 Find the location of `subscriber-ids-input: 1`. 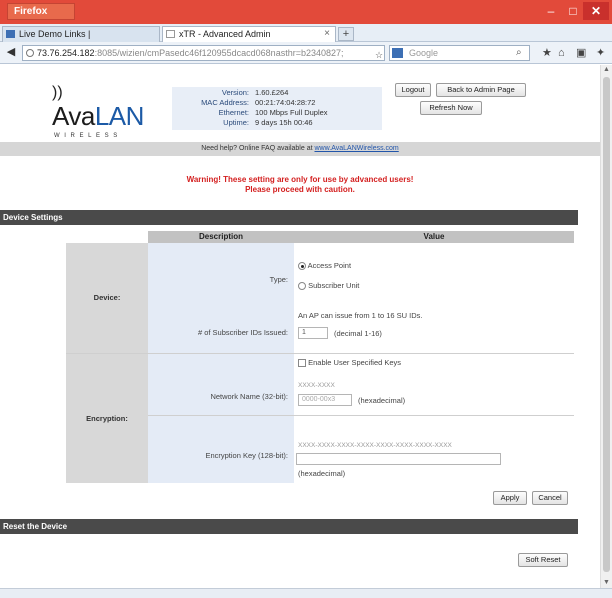

subscriber-ids-input: 1 is located at coordinates (313, 333).